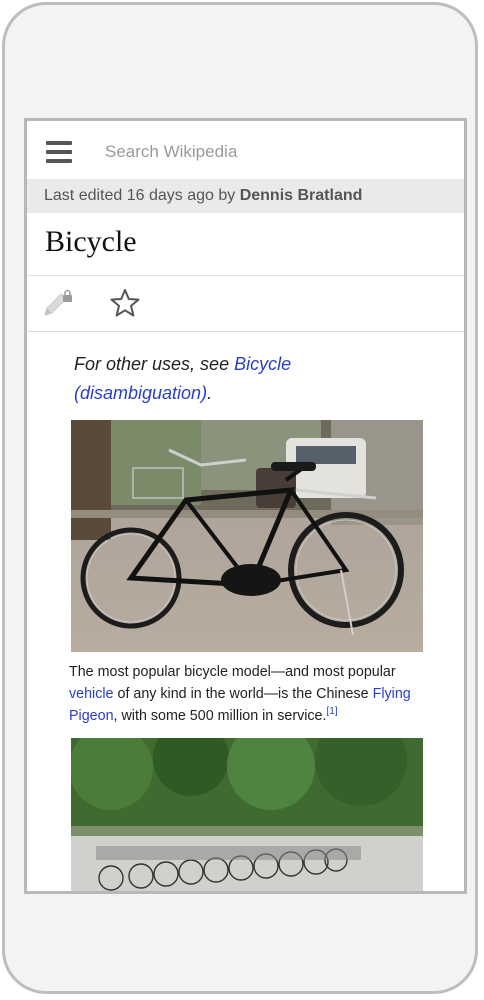 This screenshot has width=484, height=1000. Describe the element at coordinates (142, 195) in the screenshot. I see `last-edited-text: Last edited 16 days ago by` at that location.